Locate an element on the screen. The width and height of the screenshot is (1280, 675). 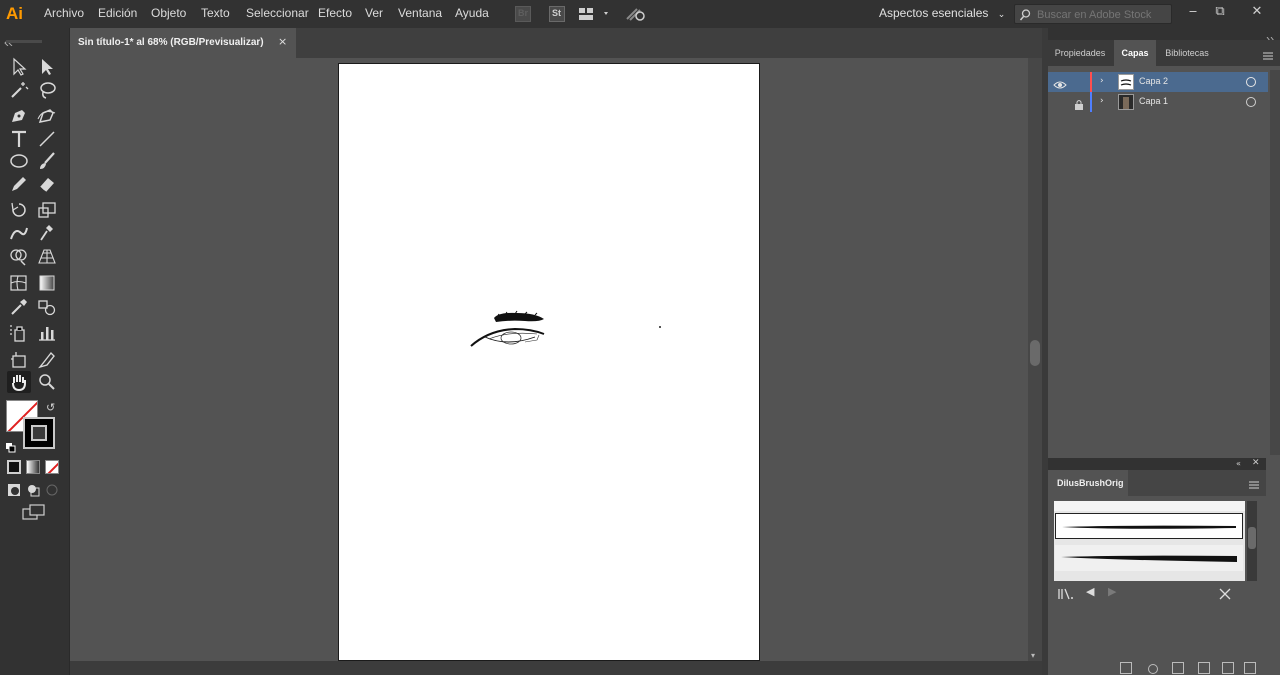
brush-list is located at coordinates (1149, 541).